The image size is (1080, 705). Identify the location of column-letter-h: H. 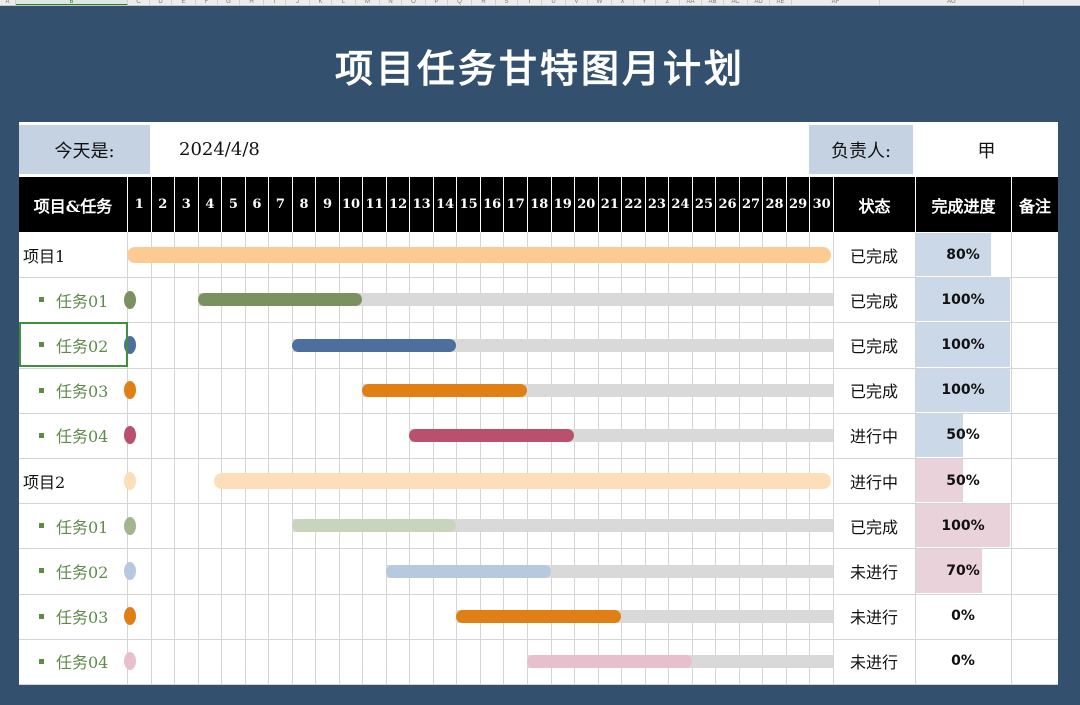
(252, 2).